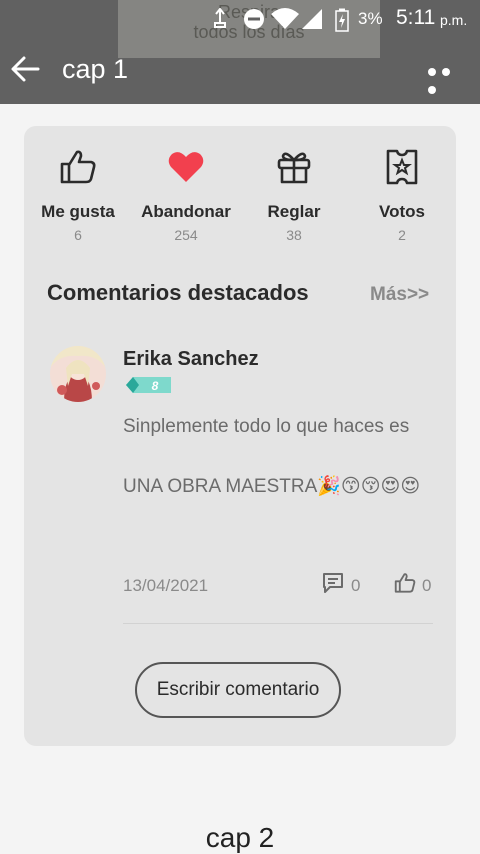 This screenshot has width=480, height=854. What do you see at coordinates (399, 295) in the screenshot?
I see `more-comments-link: Más>>` at bounding box center [399, 295].